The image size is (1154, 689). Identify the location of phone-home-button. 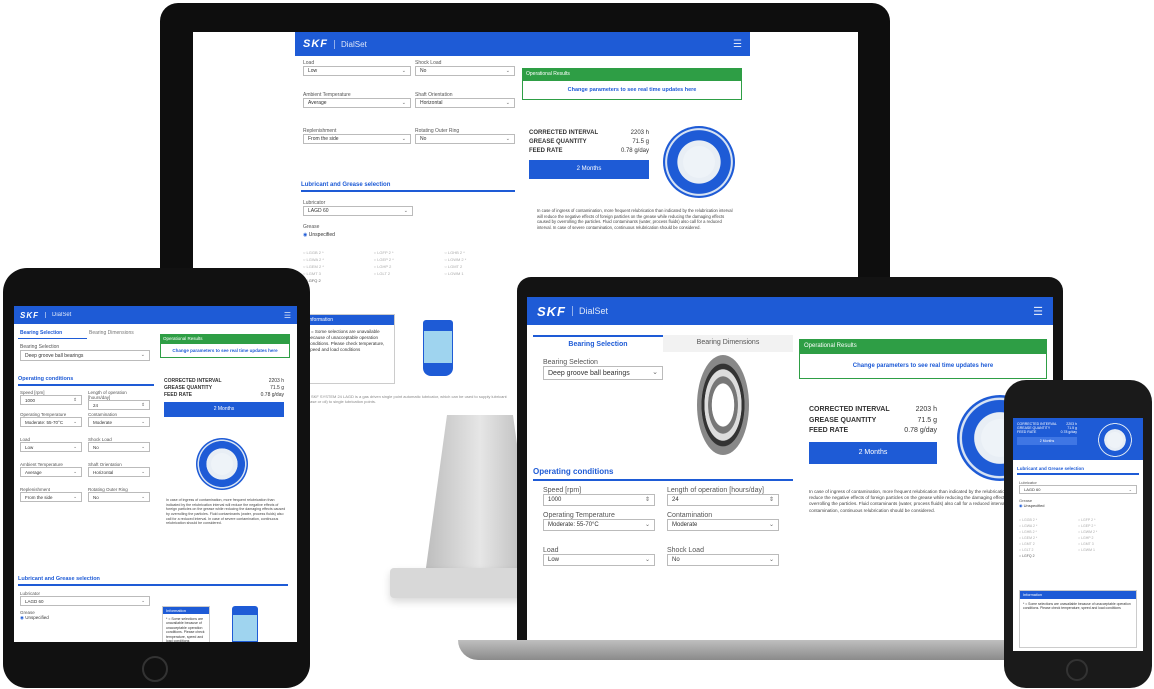
(1077, 670).